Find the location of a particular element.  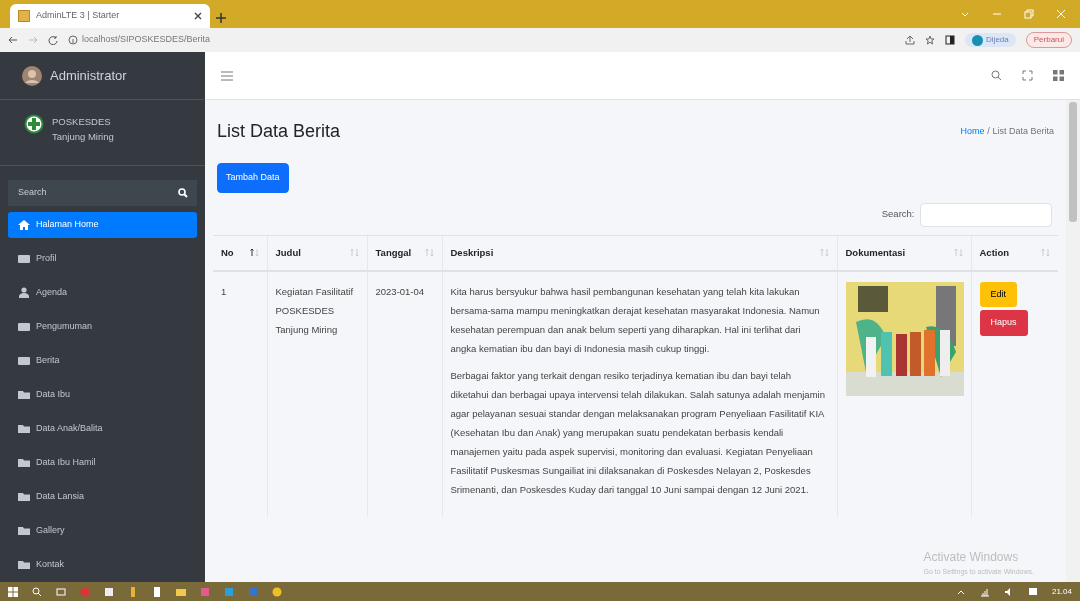

sidebar-item: Data Anak/Balita is located at coordinates (102, 429).